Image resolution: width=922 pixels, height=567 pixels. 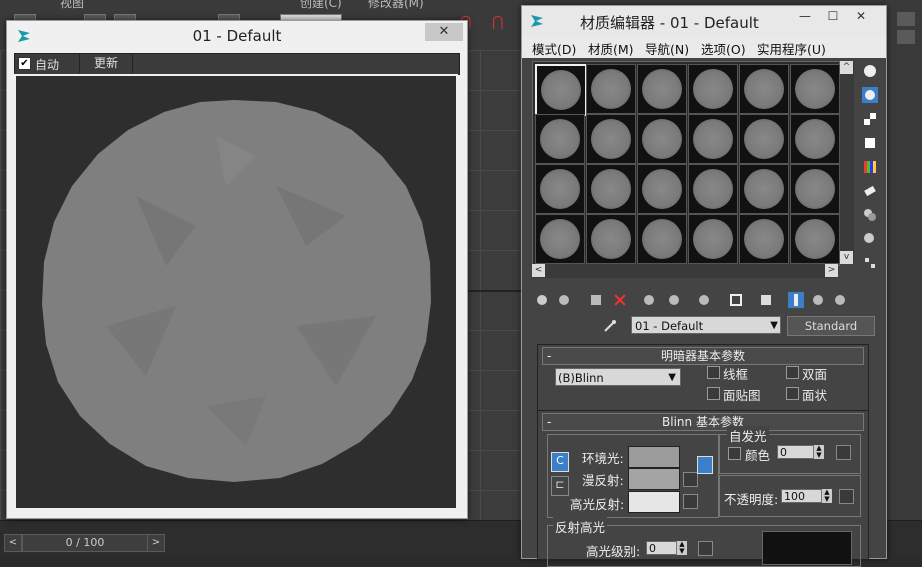 I want to click on material-map-navigator-icon, so click(x=870, y=263).